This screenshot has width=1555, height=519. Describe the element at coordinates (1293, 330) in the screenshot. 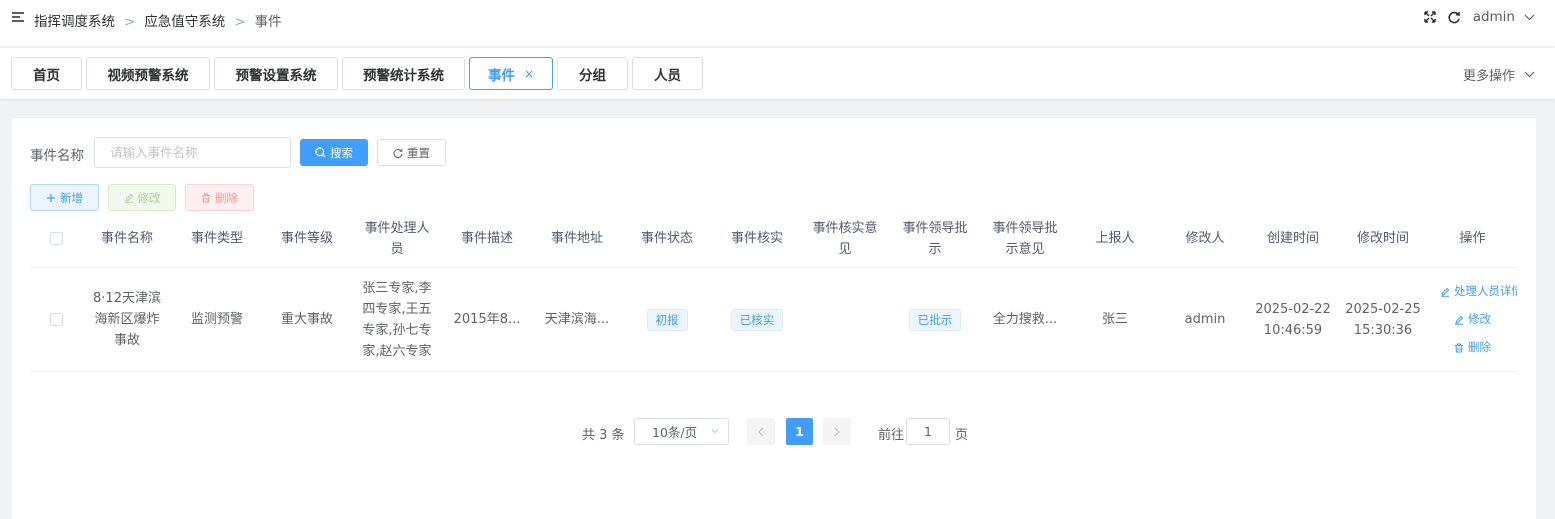

I see `created-time: 10:46:59` at that location.